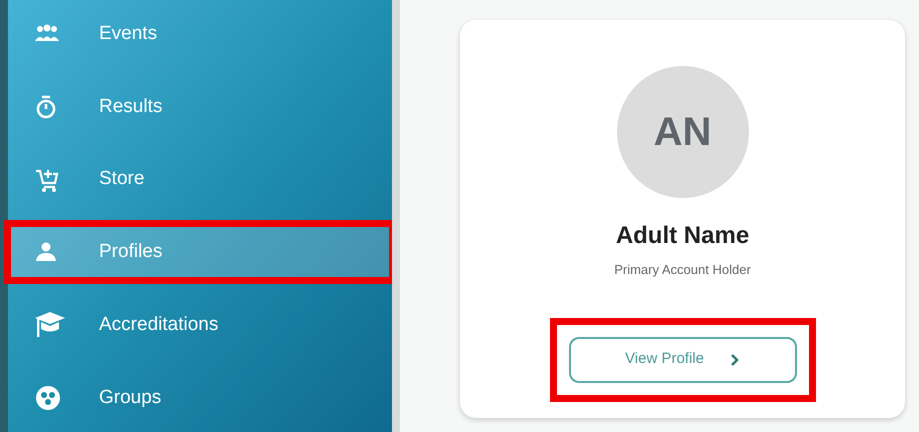  Describe the element at coordinates (200, 397) in the screenshot. I see `sidebar-item: Groups` at that location.